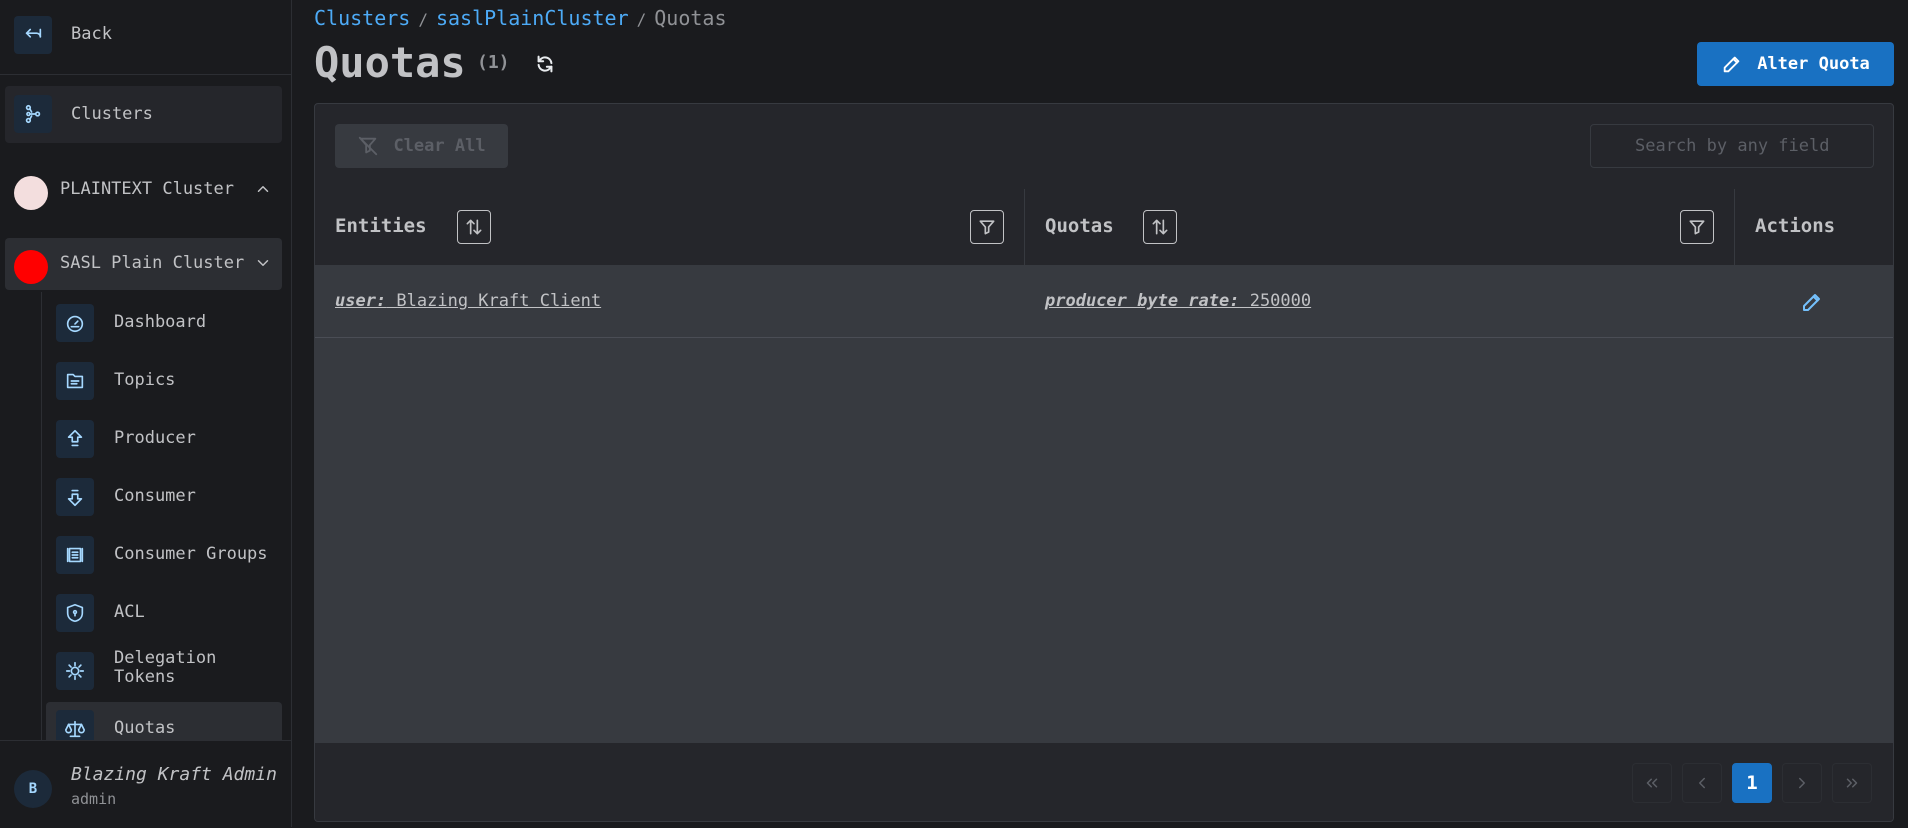 The image size is (1908, 828). Describe the element at coordinates (669, 227) in the screenshot. I see `column-entities: Entities` at that location.